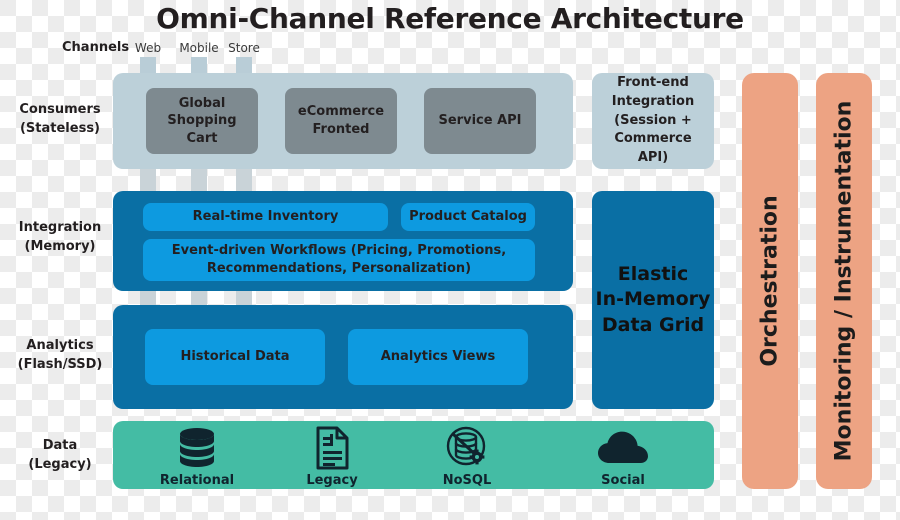  What do you see at coordinates (339, 268) in the screenshot?
I see `integration-tile-event-driven-workflows-line2: Recommendations, Personalization)` at bounding box center [339, 268].